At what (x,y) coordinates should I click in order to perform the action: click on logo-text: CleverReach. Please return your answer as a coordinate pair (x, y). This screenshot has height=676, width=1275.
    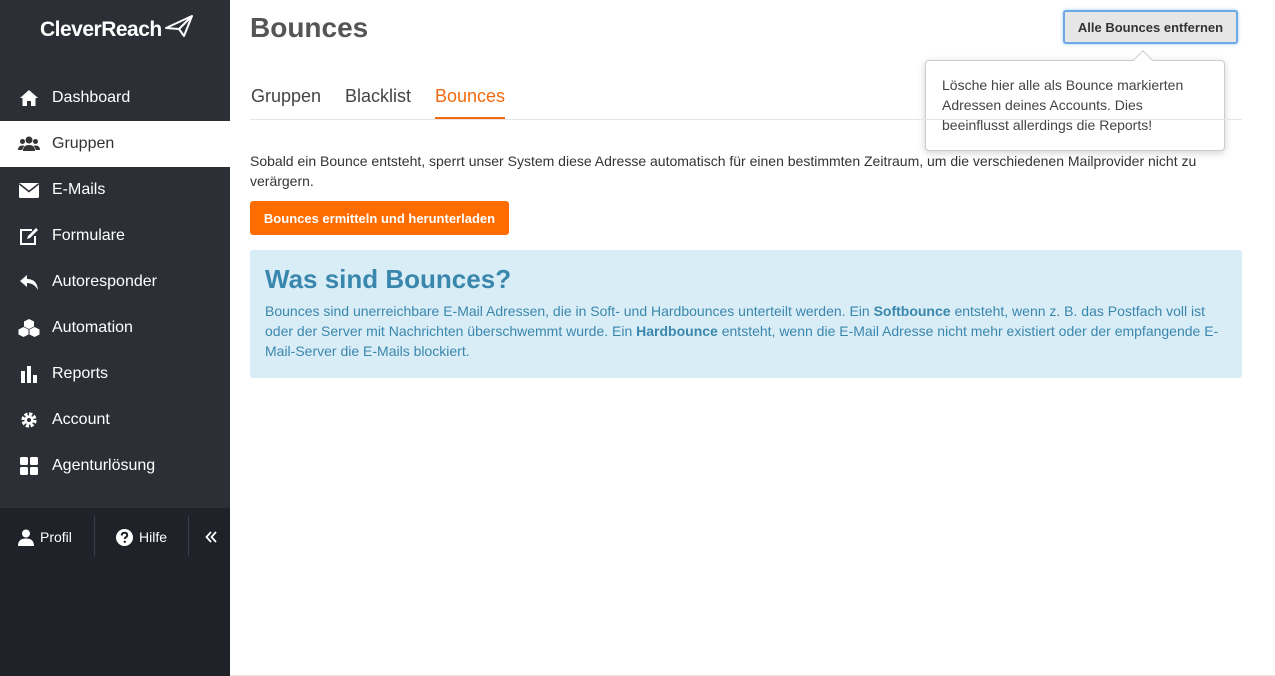
    Looking at the image, I should click on (101, 29).